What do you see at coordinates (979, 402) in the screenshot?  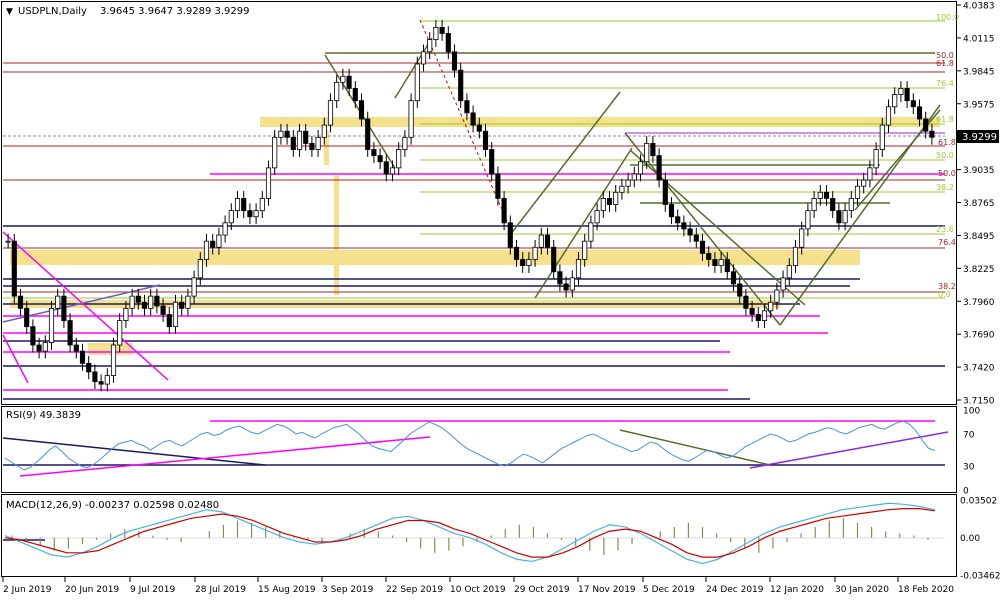 I see `price-tick-label: 3.7150` at bounding box center [979, 402].